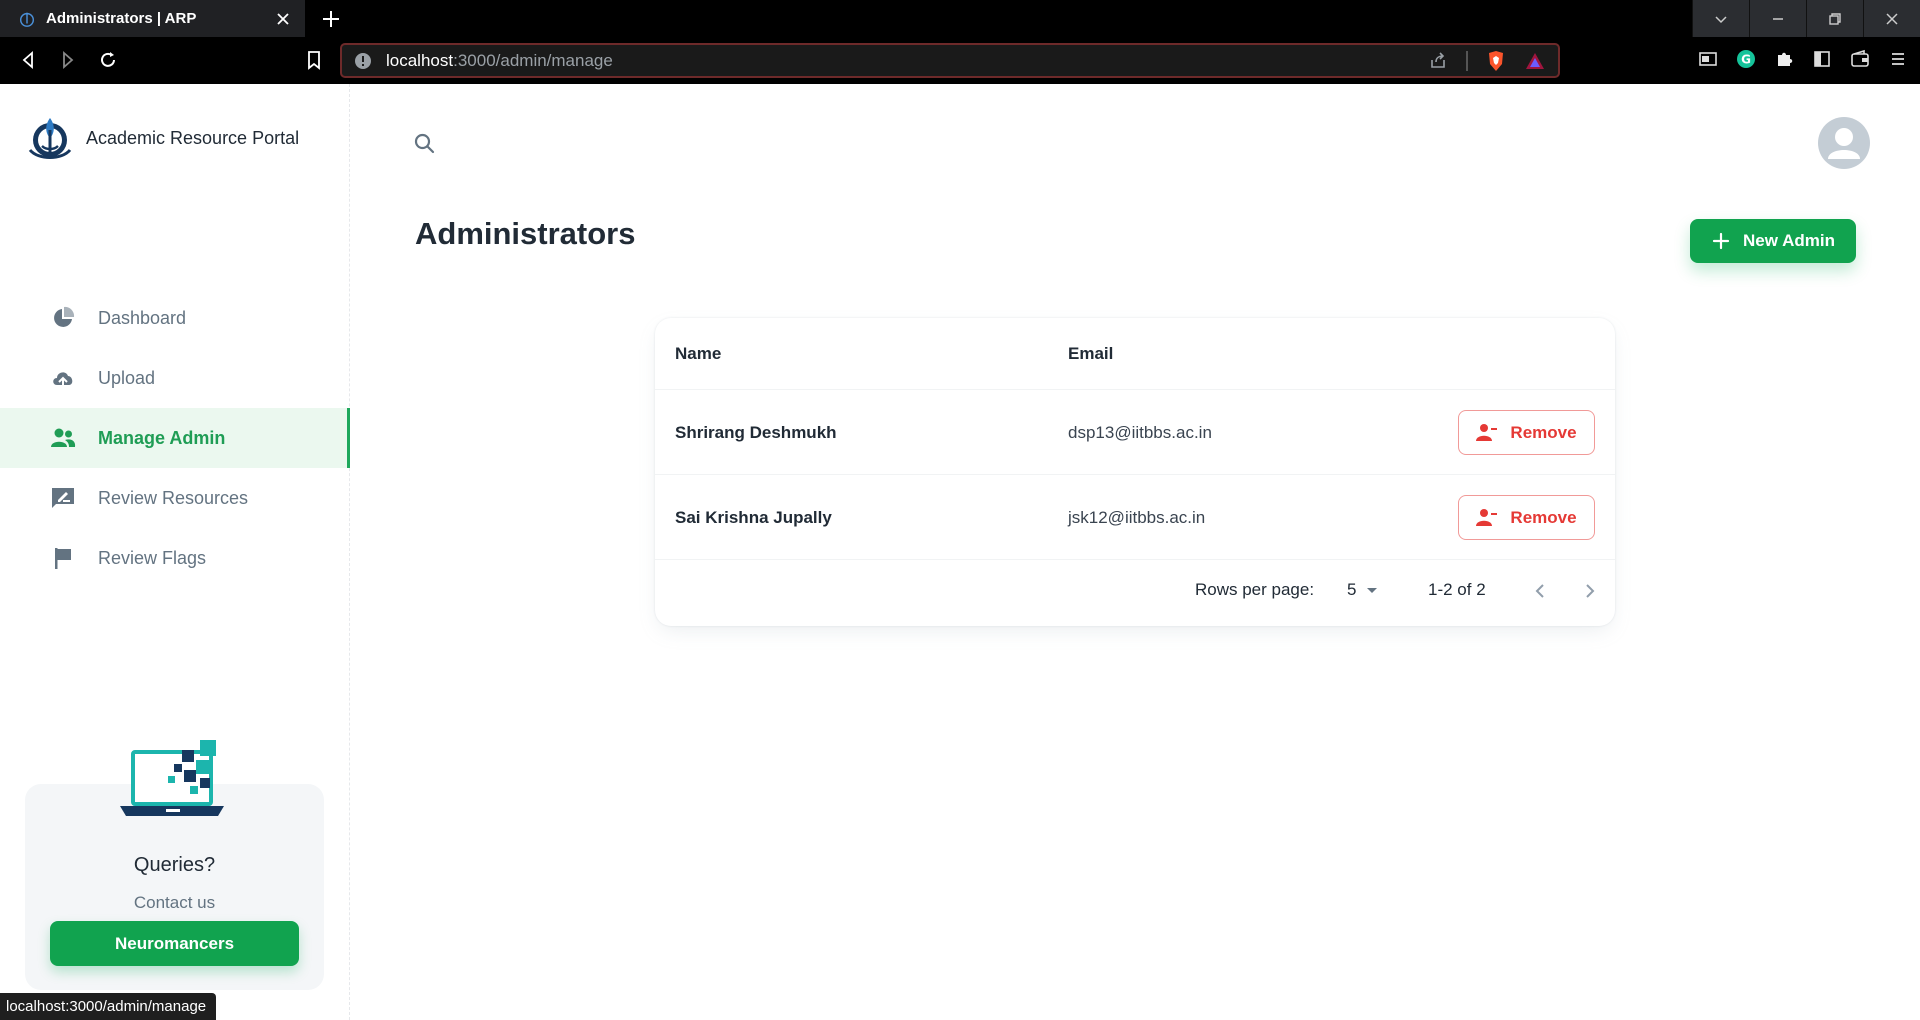  What do you see at coordinates (283, 19) in the screenshot?
I see `close-tab-icon` at bounding box center [283, 19].